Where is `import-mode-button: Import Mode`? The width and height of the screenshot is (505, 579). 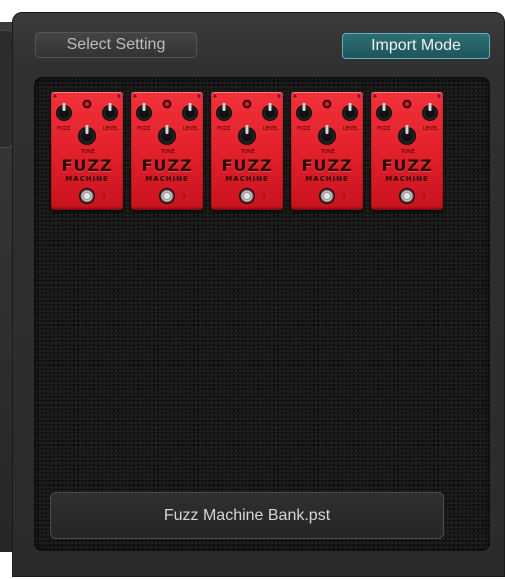
import-mode-button: Import Mode is located at coordinates (416, 46).